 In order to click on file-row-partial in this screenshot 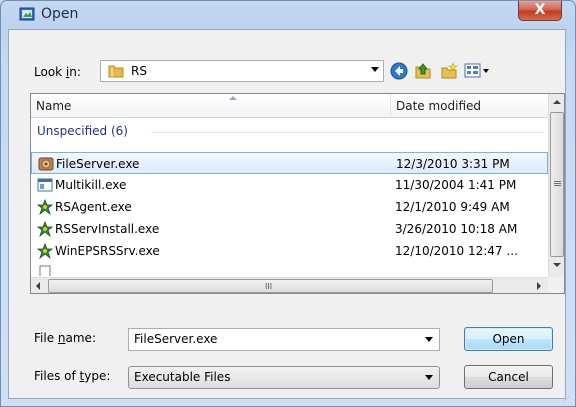, I will do `click(289, 269)`.